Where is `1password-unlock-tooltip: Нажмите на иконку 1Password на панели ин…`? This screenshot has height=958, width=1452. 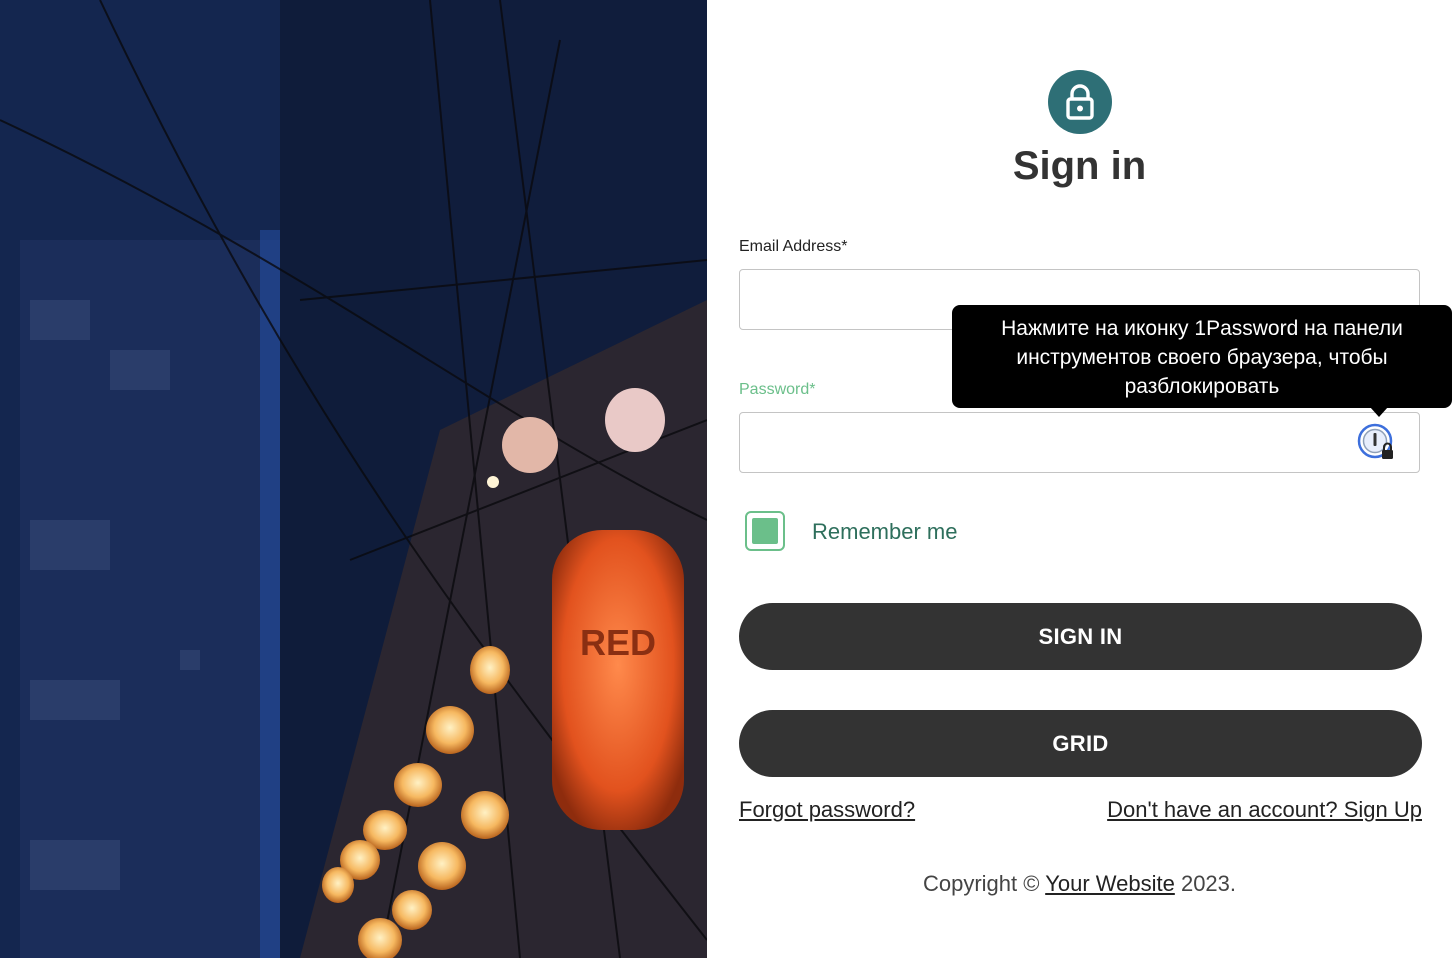
1password-unlock-tooltip: Нажмите на иконку 1Password на панели ин… is located at coordinates (1202, 361).